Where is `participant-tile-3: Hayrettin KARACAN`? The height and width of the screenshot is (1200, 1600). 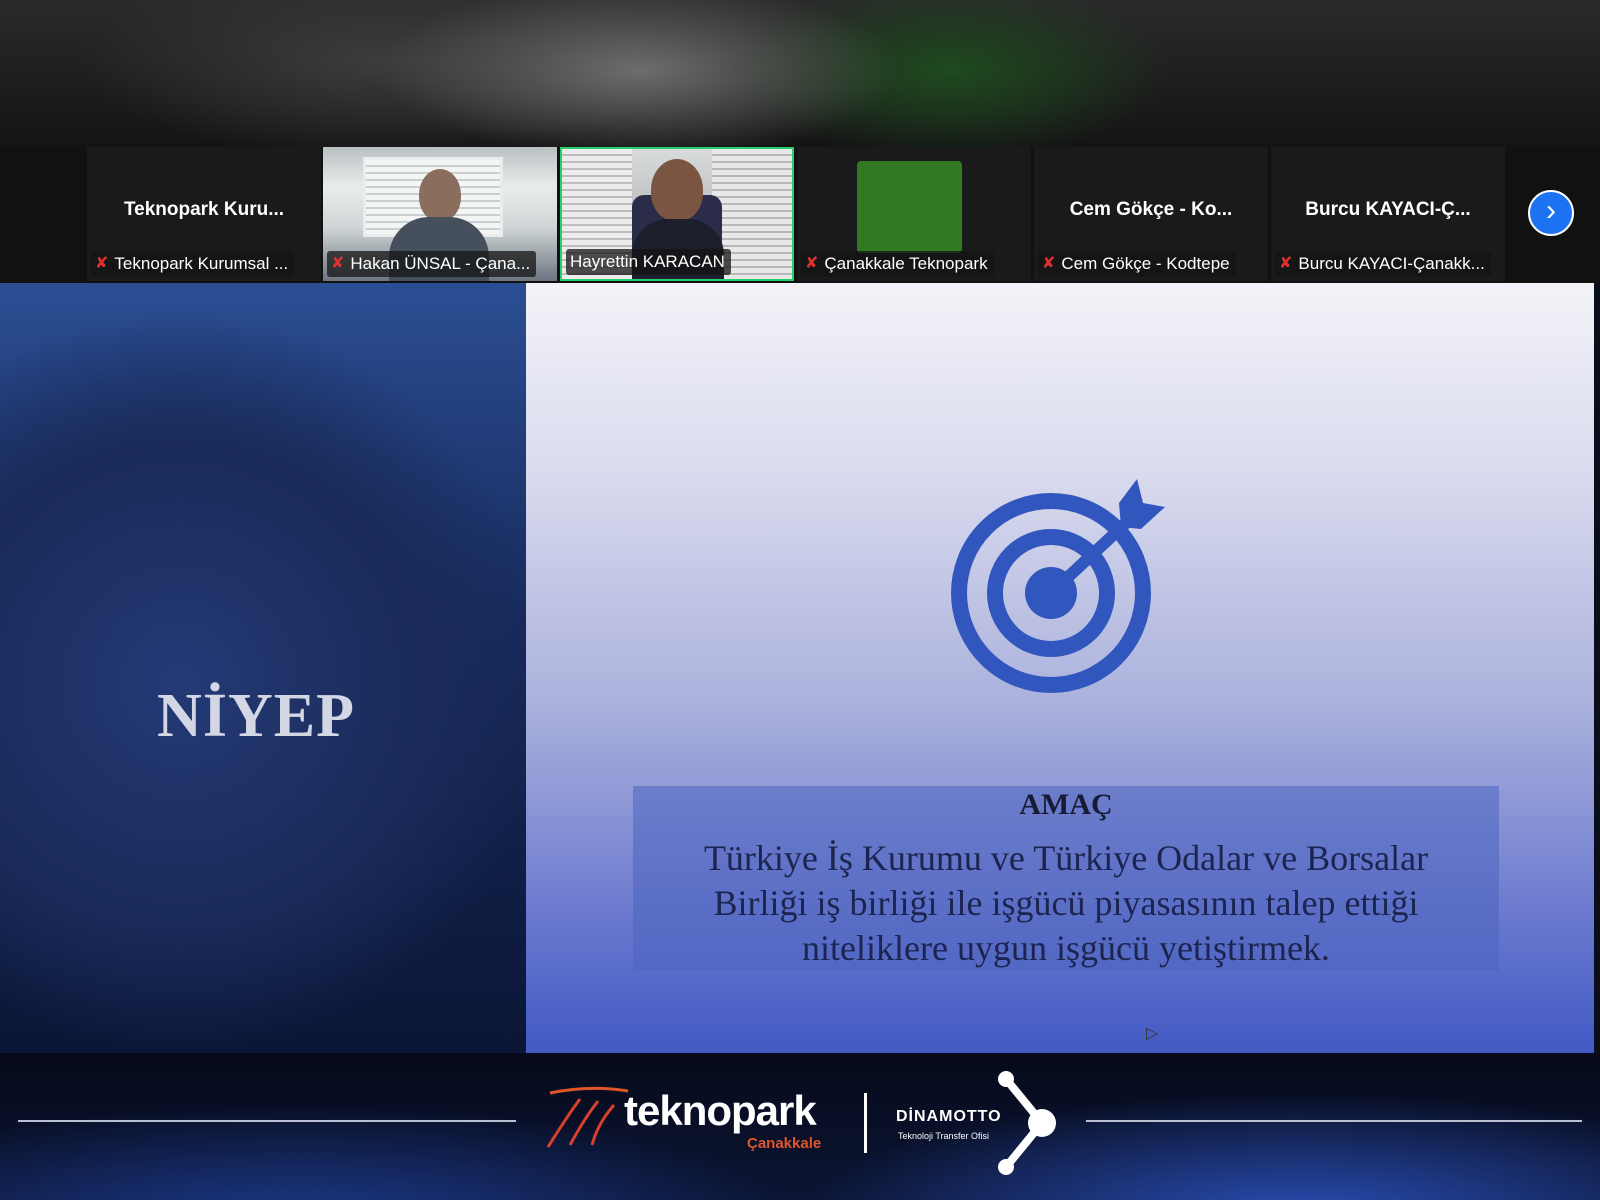
participant-tile-3: Hayrettin KARACAN is located at coordinates (677, 214).